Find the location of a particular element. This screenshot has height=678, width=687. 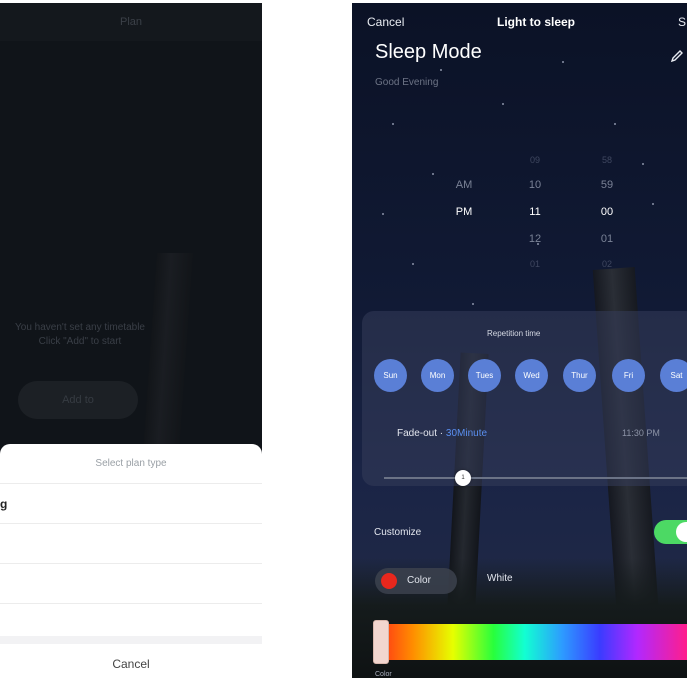

picker-minute-selected: 00 is located at coordinates (607, 212).